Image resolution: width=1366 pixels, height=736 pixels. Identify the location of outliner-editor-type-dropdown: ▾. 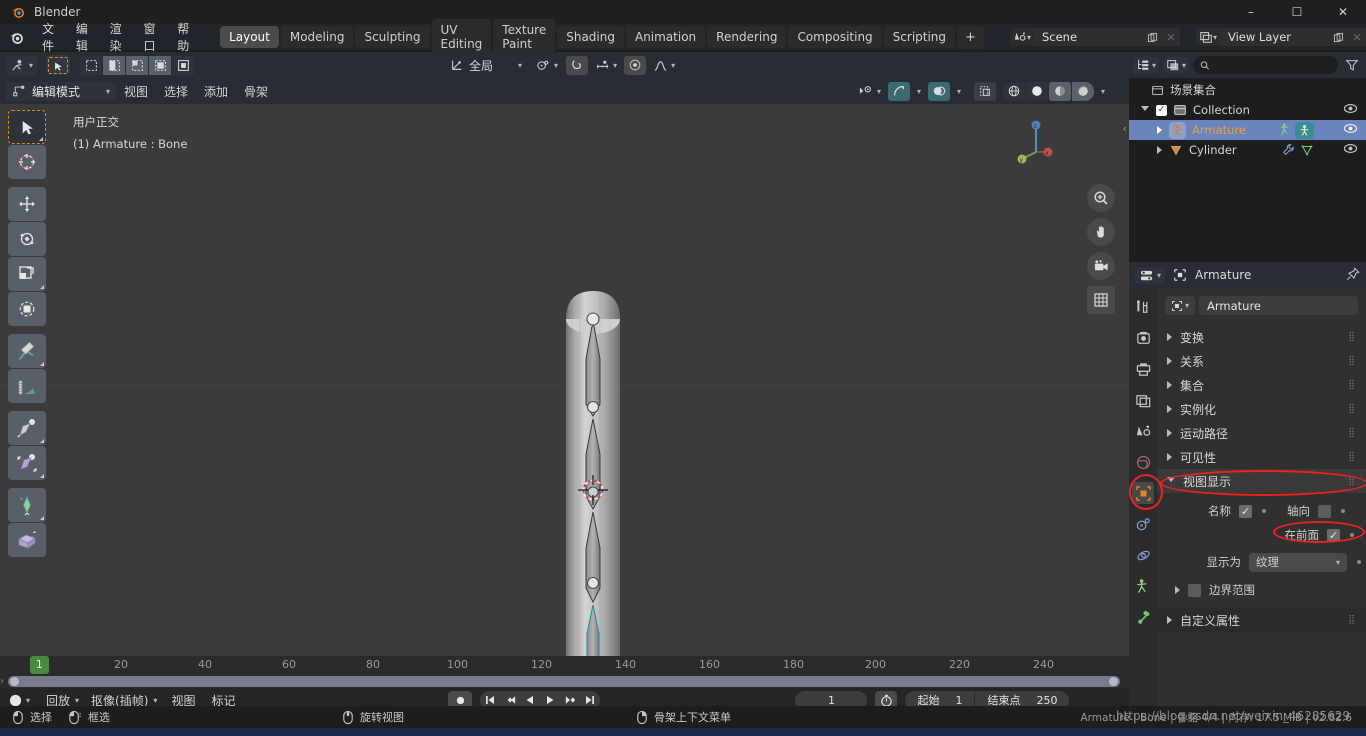
(1146, 65).